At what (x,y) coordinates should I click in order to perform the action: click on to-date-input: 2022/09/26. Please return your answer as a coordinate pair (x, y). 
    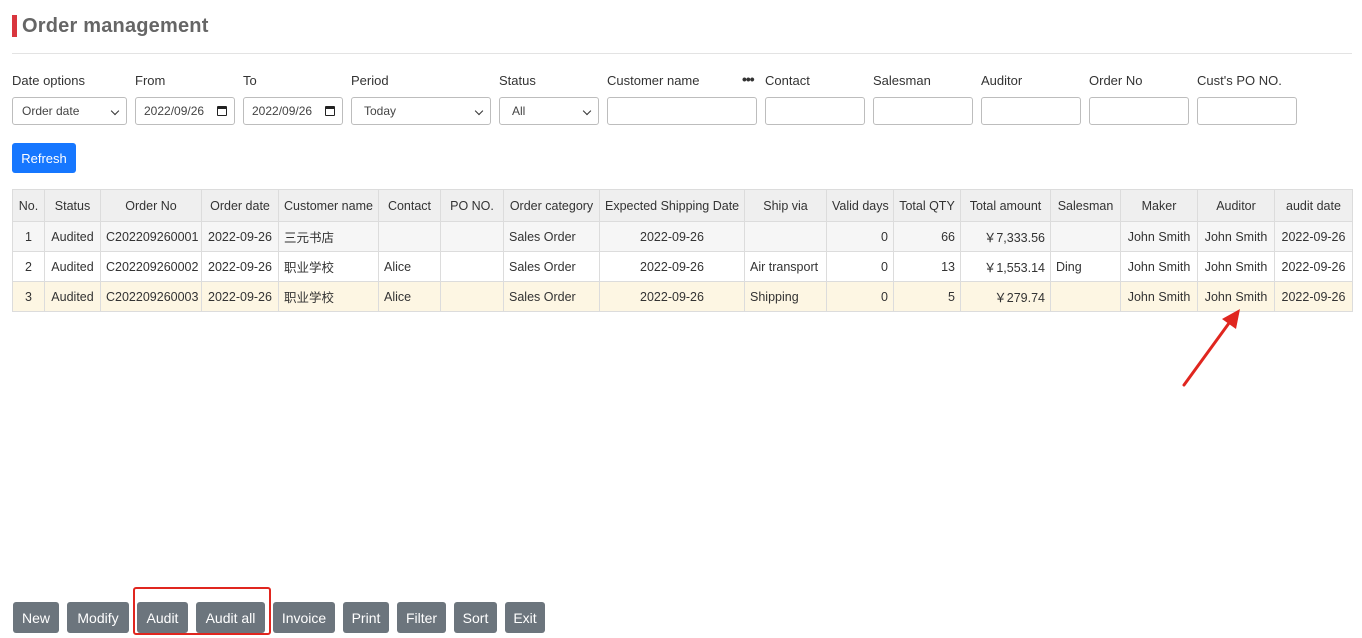
    Looking at the image, I should click on (293, 111).